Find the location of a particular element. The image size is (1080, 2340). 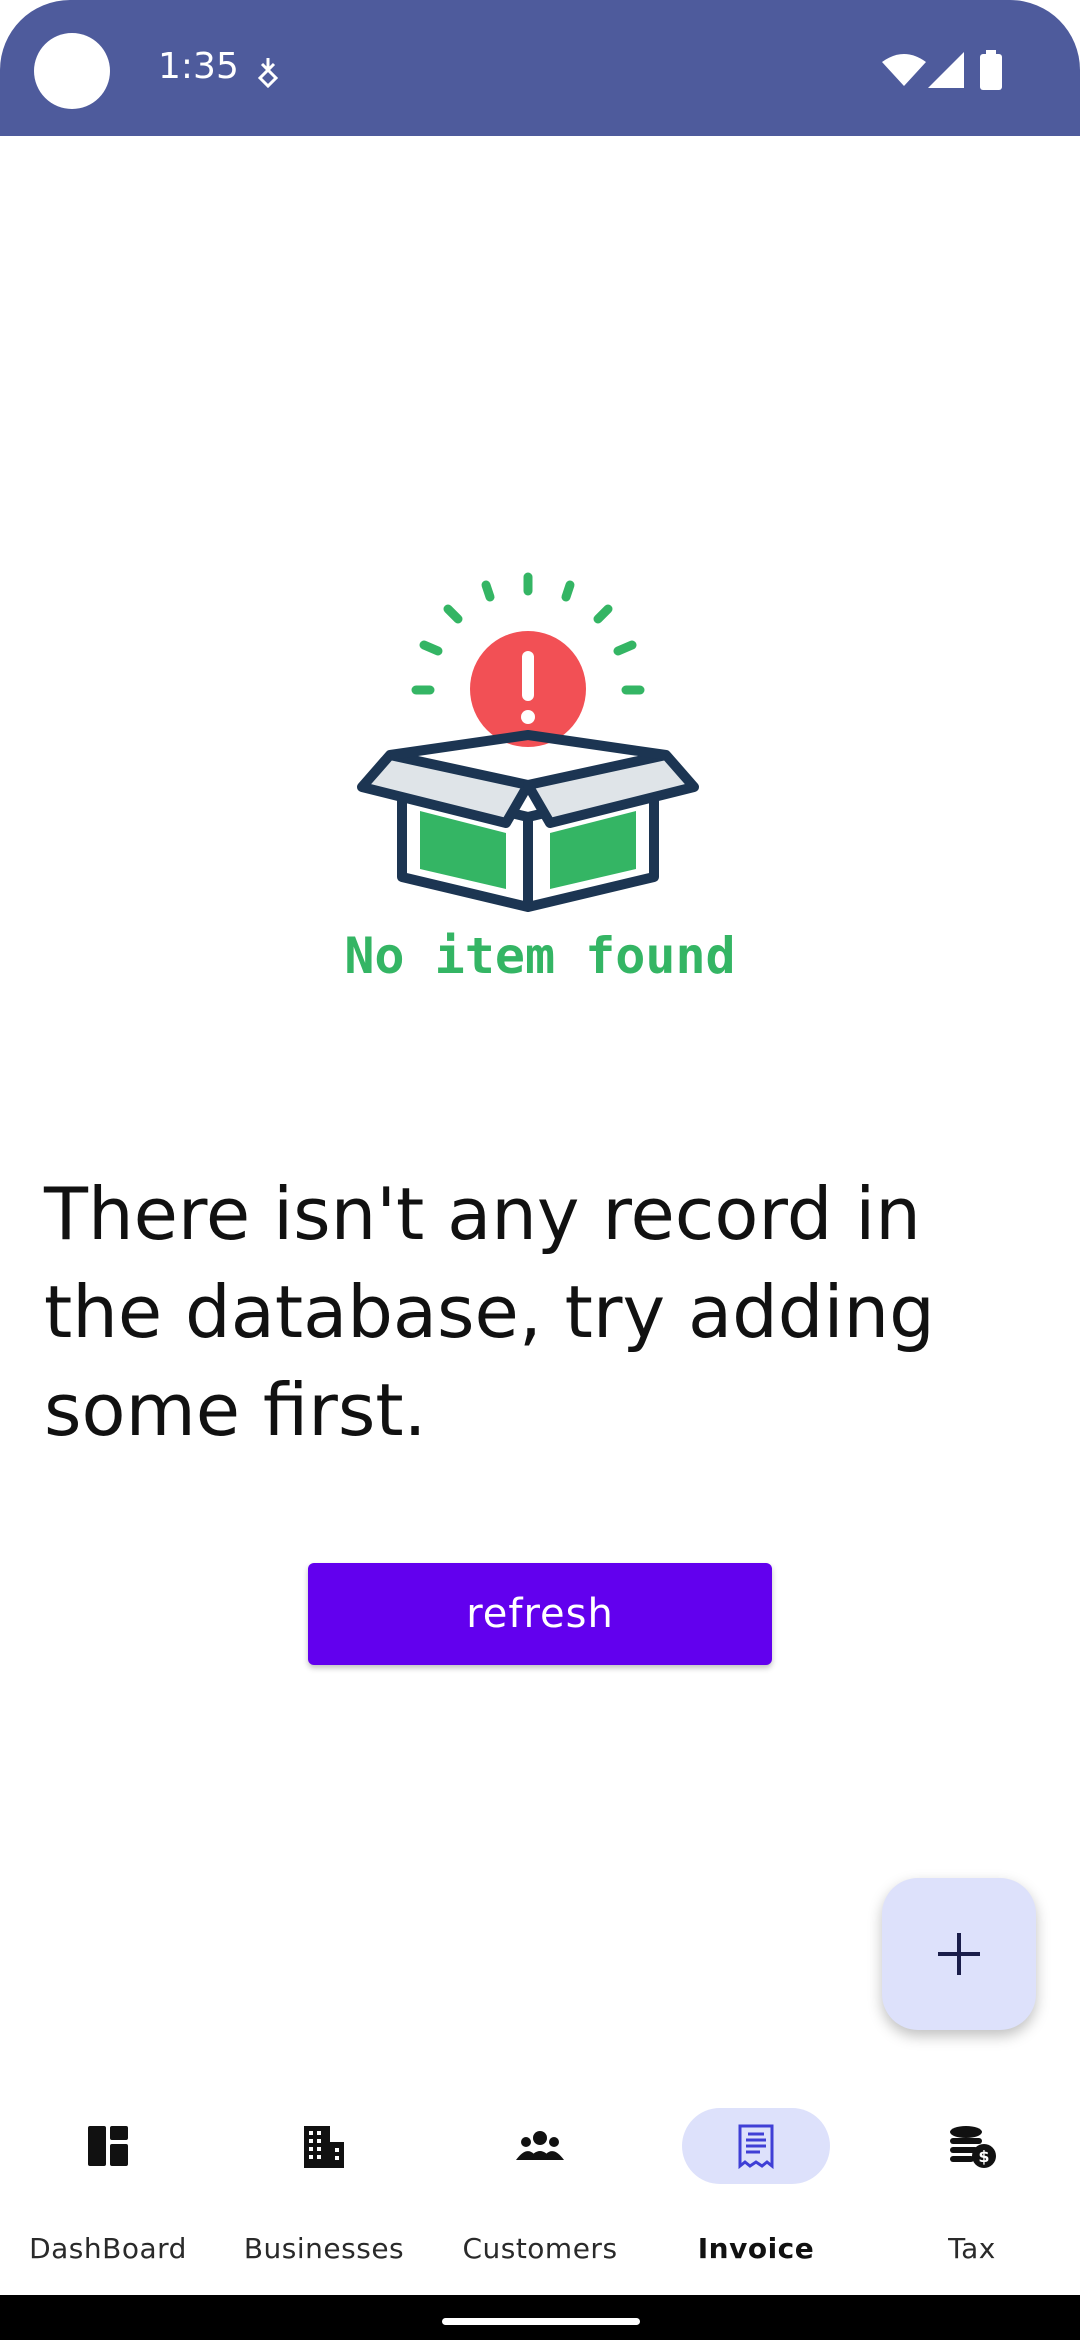

download-indicator-icon is located at coordinates (268, 73).